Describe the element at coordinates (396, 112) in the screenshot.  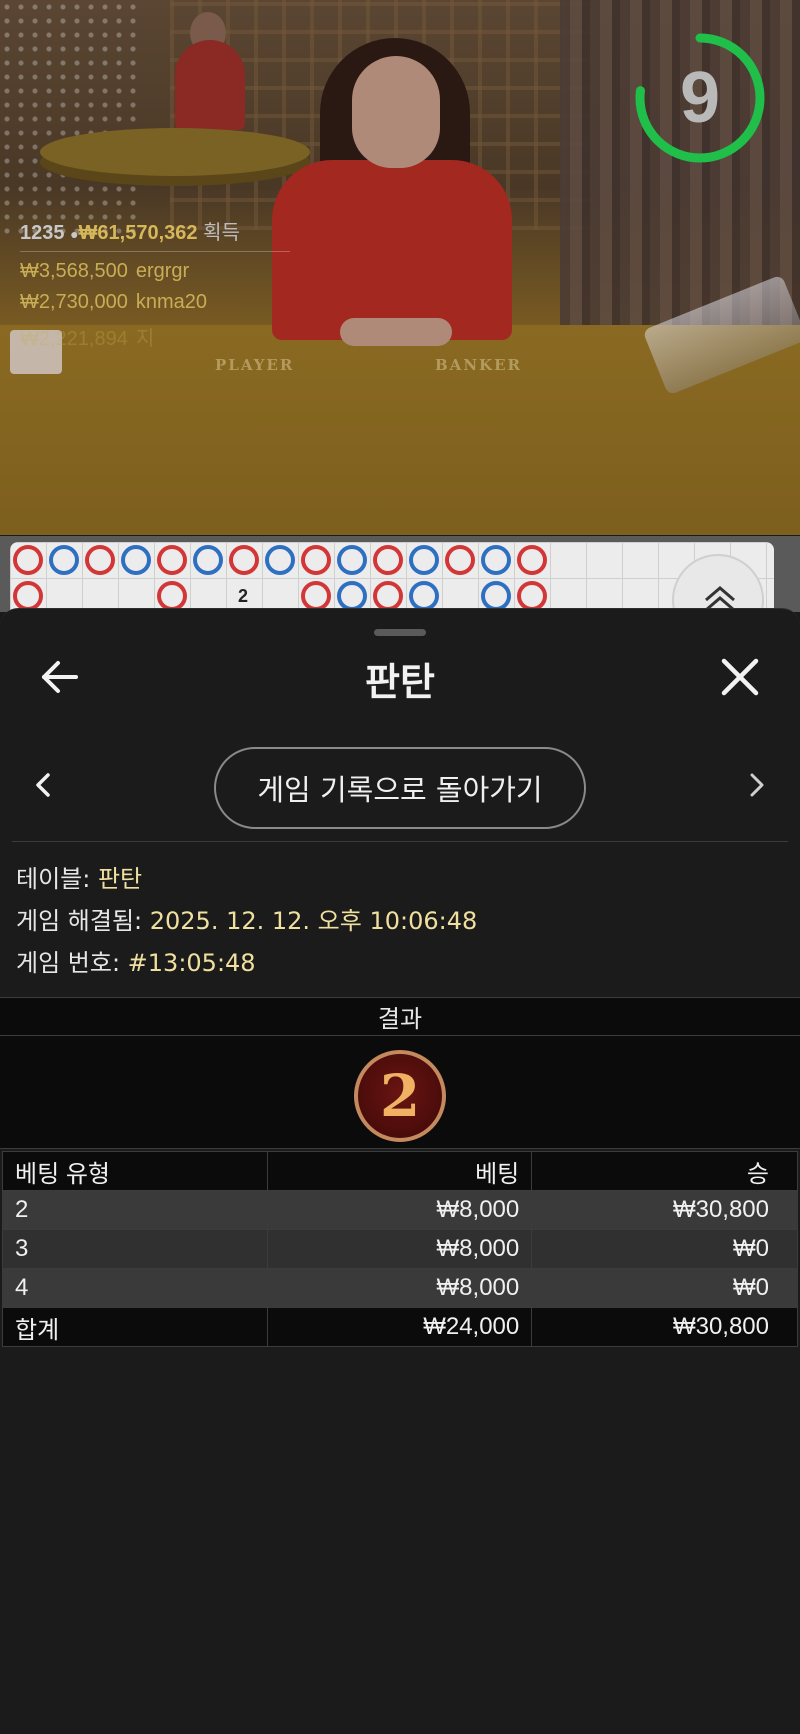
I see `dealer-face` at that location.